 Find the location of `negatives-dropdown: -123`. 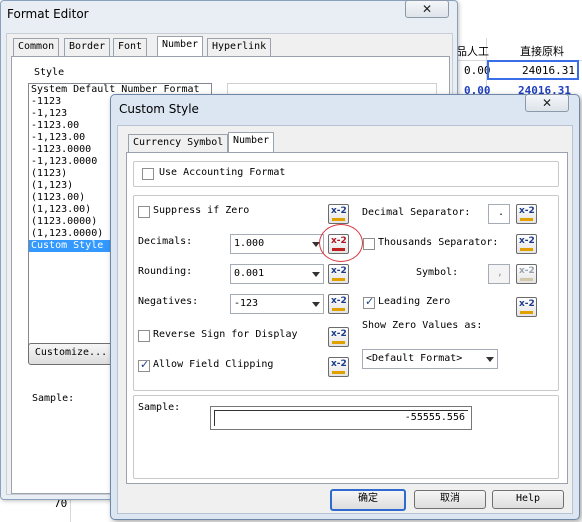

negatives-dropdown: -123 is located at coordinates (277, 304).